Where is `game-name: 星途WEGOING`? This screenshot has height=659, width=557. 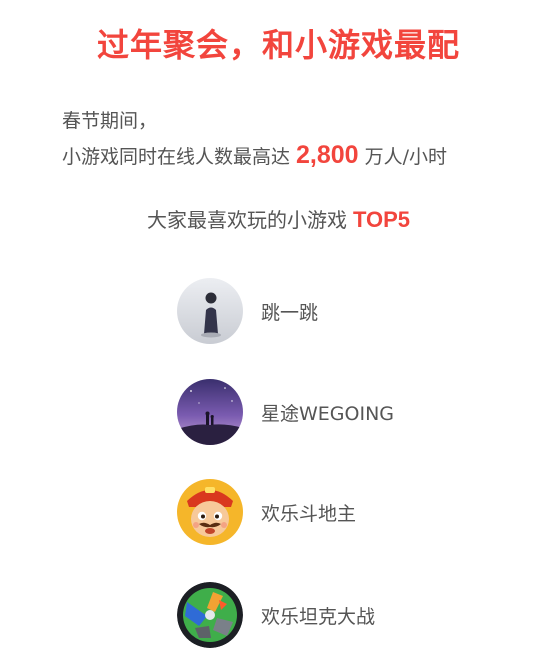
game-name: 星途WEGOING is located at coordinates (328, 413).